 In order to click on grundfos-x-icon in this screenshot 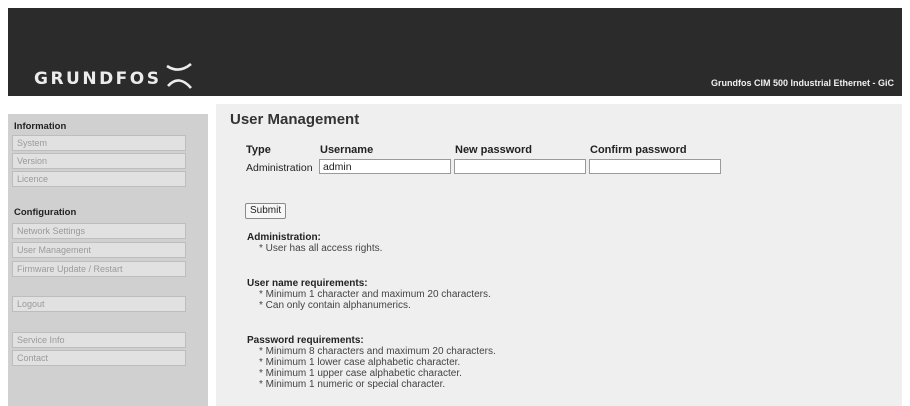, I will do `click(178, 75)`.